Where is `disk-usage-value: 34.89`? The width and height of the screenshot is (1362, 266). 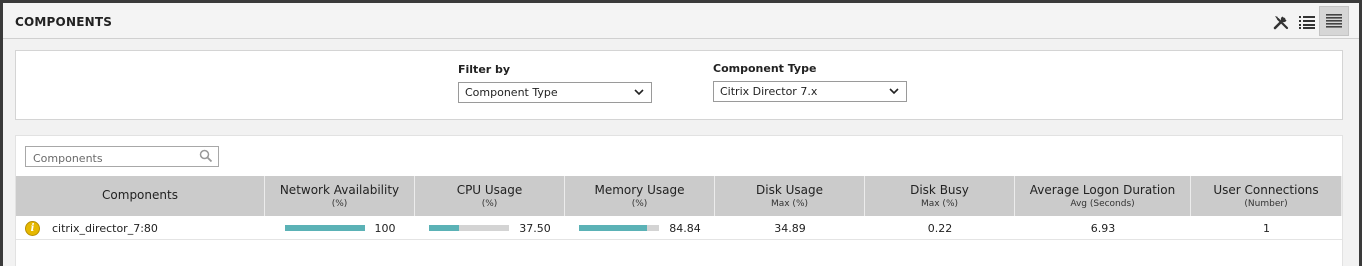
disk-usage-value: 34.89 is located at coordinates (790, 228).